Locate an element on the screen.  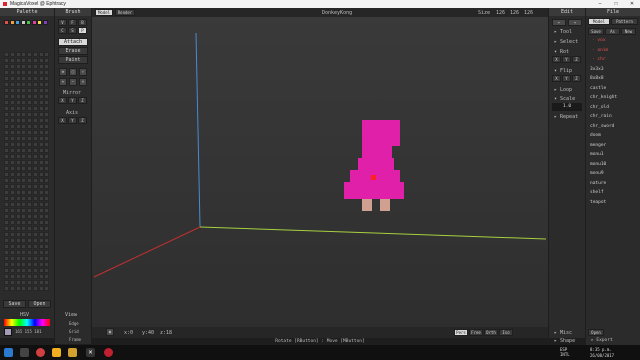
file-tab-model: Model is located at coordinates (599, 21).